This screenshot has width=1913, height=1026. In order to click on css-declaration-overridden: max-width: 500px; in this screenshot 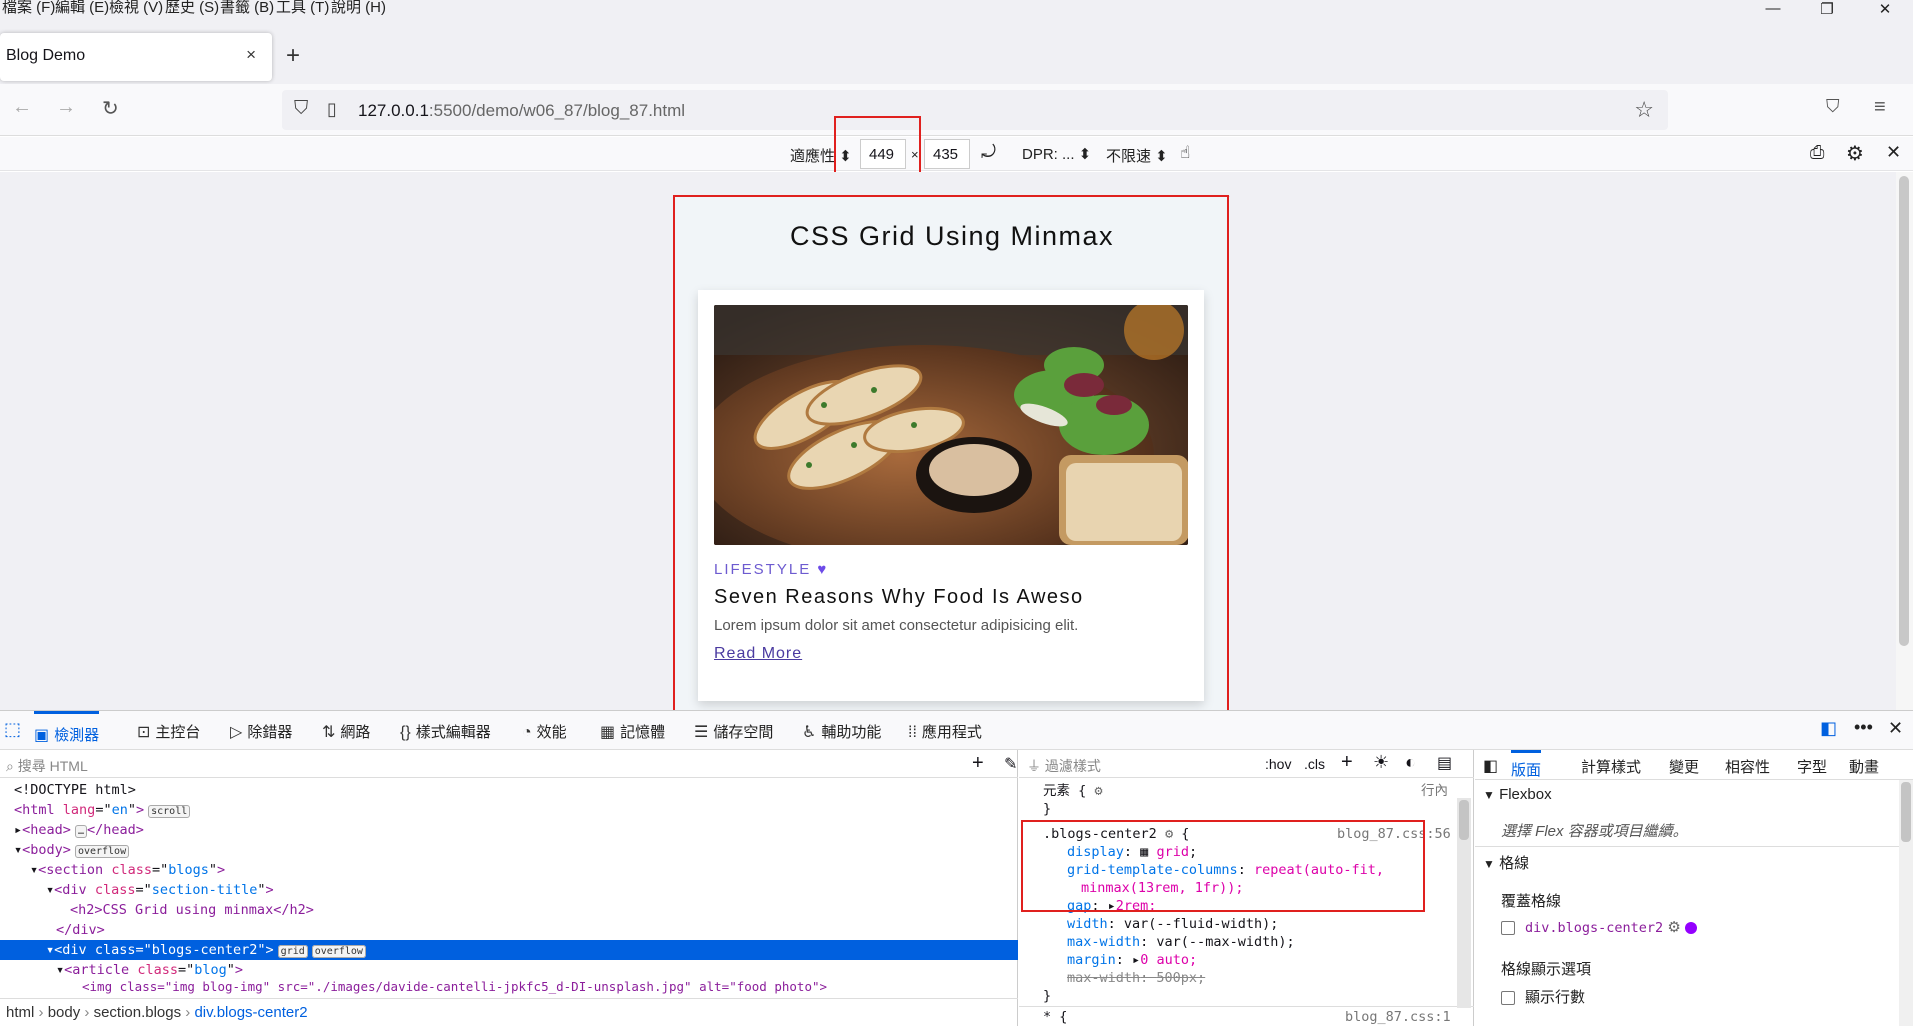, I will do `click(1136, 978)`.